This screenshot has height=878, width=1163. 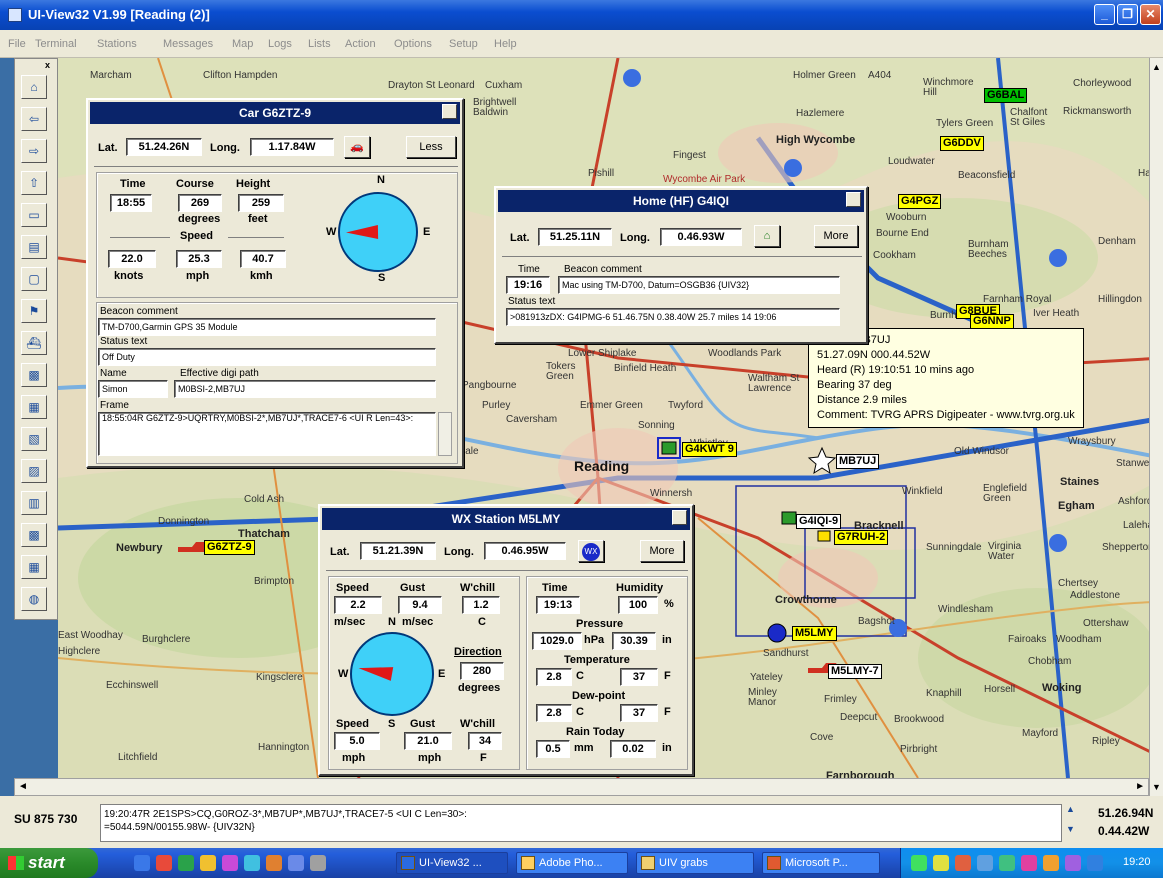 I want to click on menu-terminal: Terminal, so click(x=56, y=44).